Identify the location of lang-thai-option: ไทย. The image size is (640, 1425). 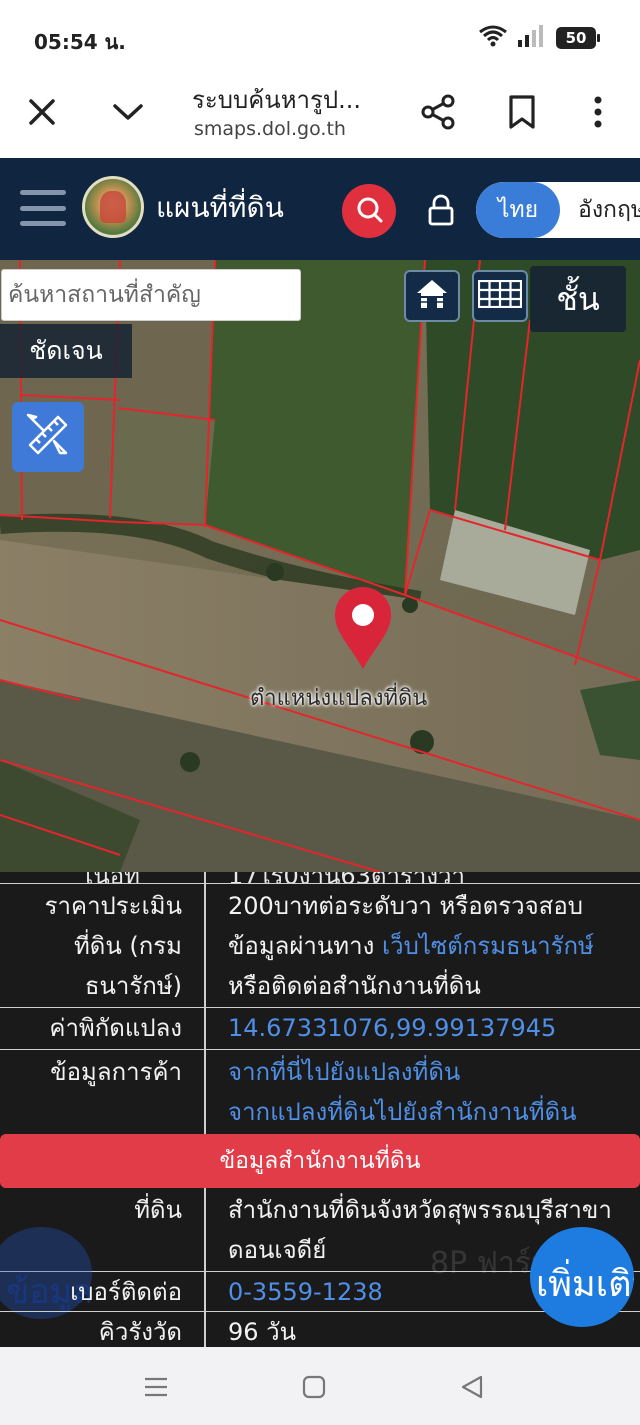
(518, 210).